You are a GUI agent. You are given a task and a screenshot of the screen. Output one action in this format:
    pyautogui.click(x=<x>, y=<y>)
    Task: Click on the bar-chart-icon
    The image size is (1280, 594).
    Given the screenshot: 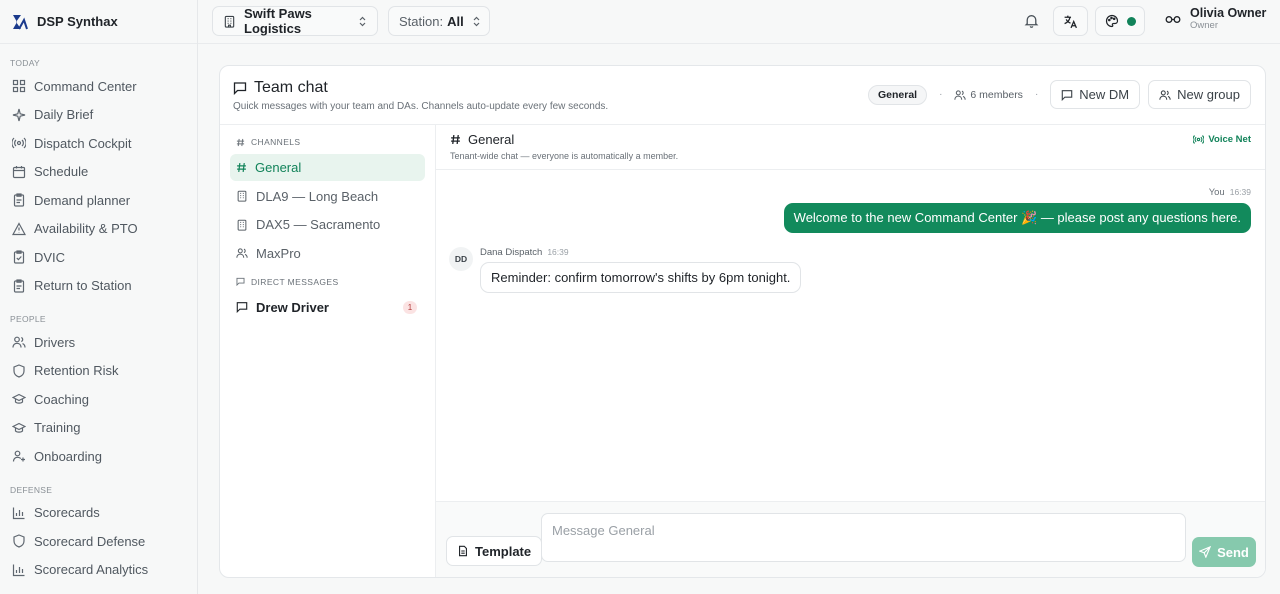 What is the action you would take?
    pyautogui.click(x=19, y=570)
    